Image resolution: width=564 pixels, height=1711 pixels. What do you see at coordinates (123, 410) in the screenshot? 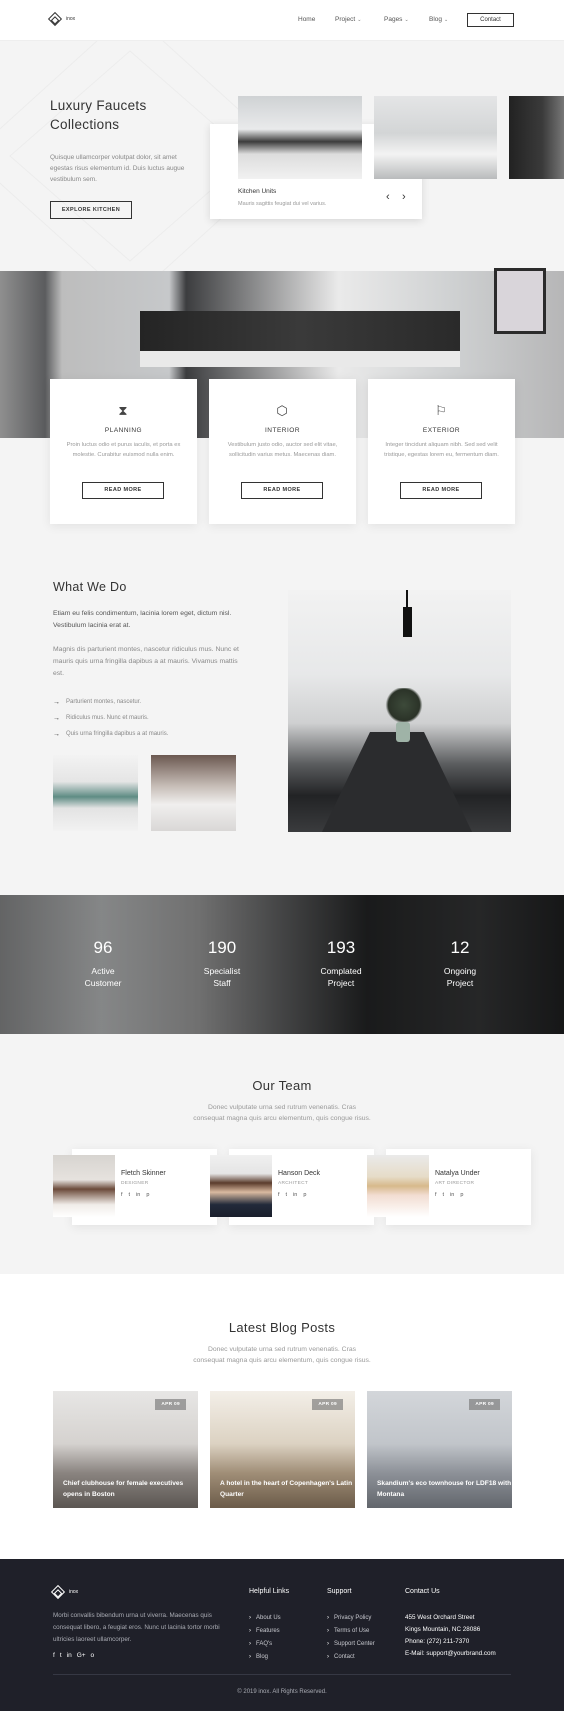
I see `hourglass-icon: ⧗` at bounding box center [123, 410].